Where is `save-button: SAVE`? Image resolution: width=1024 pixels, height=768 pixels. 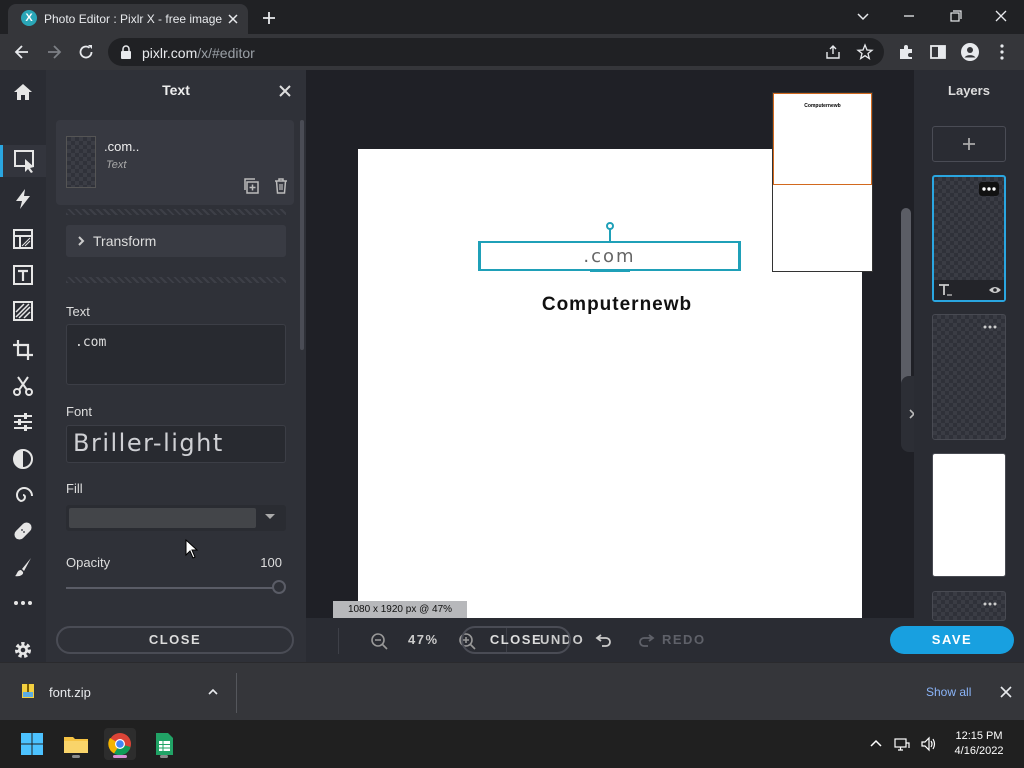 save-button: SAVE is located at coordinates (952, 640).